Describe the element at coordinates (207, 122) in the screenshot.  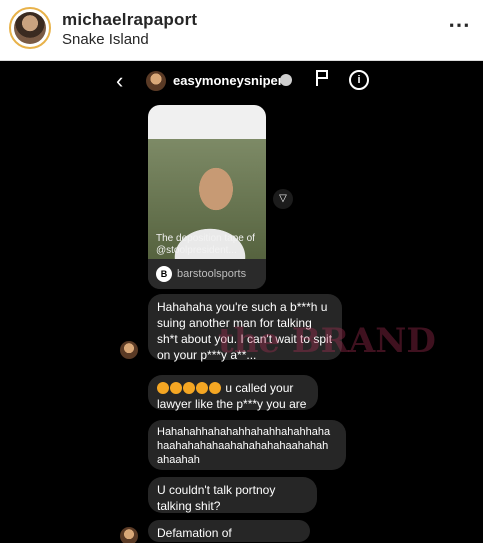
I see `shared-post-top` at that location.